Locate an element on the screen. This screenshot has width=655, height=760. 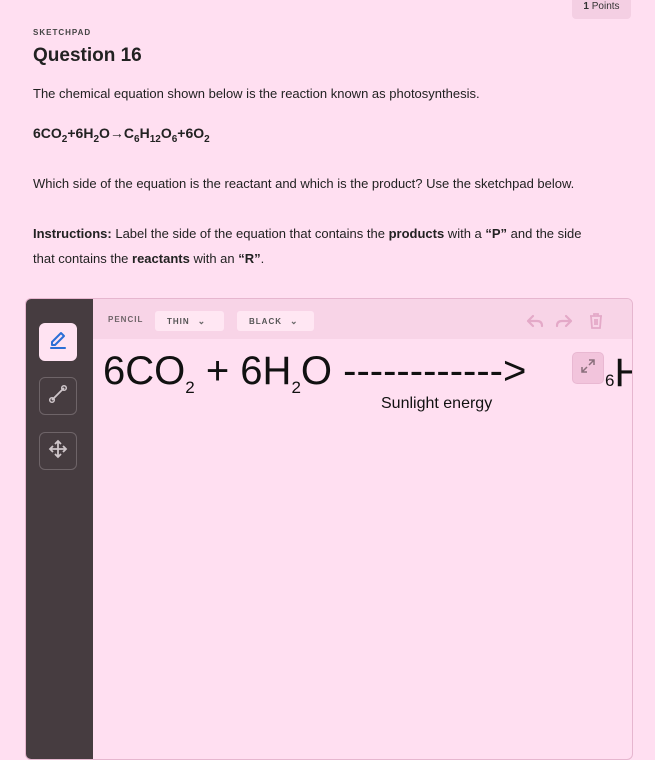
undo-icon is located at coordinates (535, 321).